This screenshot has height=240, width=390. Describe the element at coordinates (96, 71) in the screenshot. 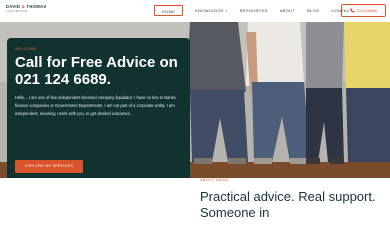

I see `hero-headline: Call for Free Advice on 021 124 6689.` at that location.